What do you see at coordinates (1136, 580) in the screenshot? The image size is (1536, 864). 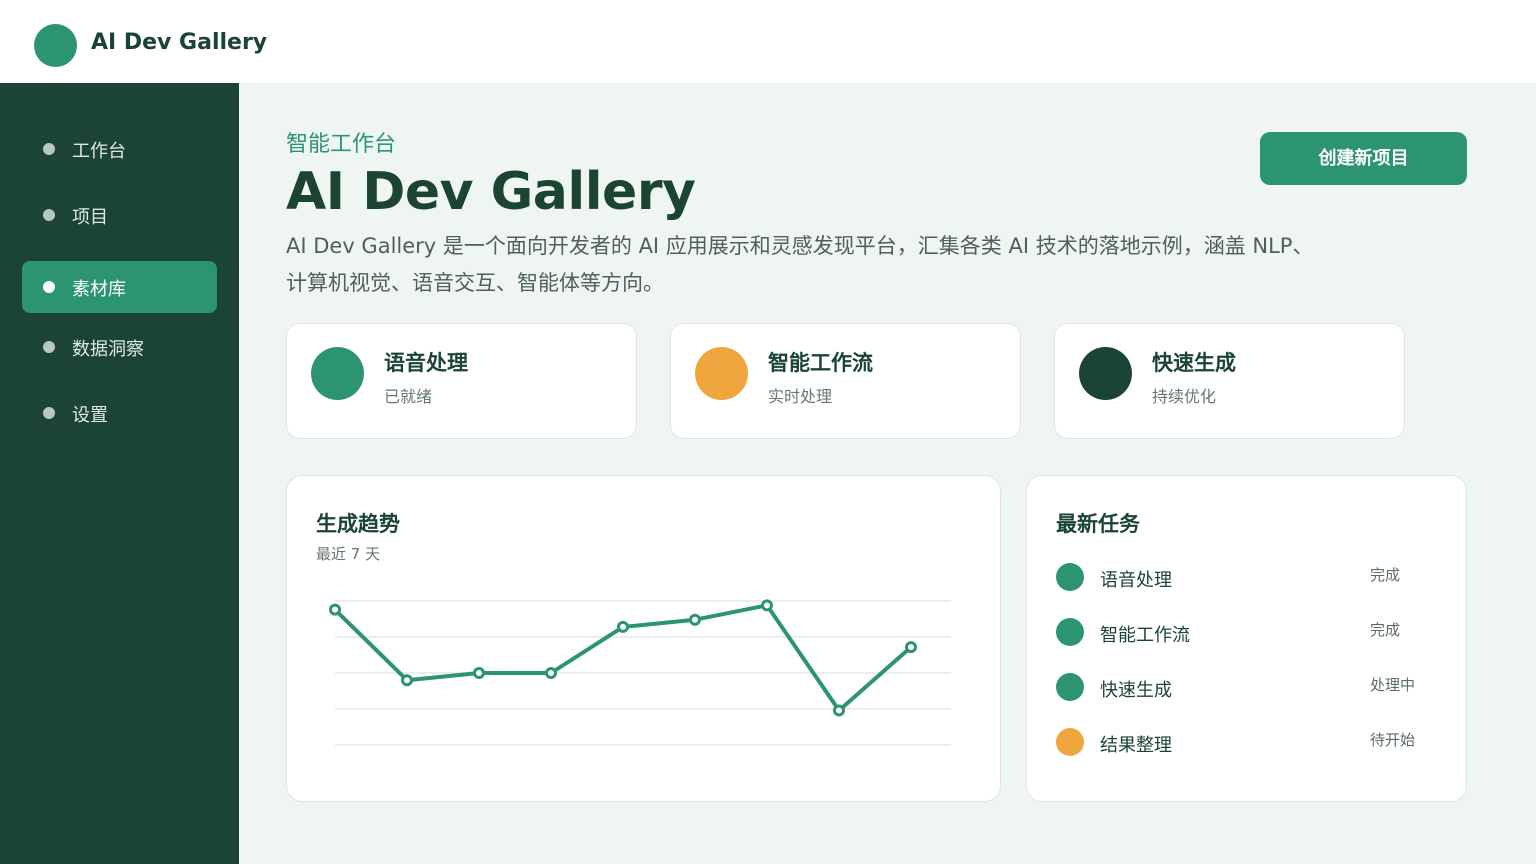 I see `task-name: 语音处理` at bounding box center [1136, 580].